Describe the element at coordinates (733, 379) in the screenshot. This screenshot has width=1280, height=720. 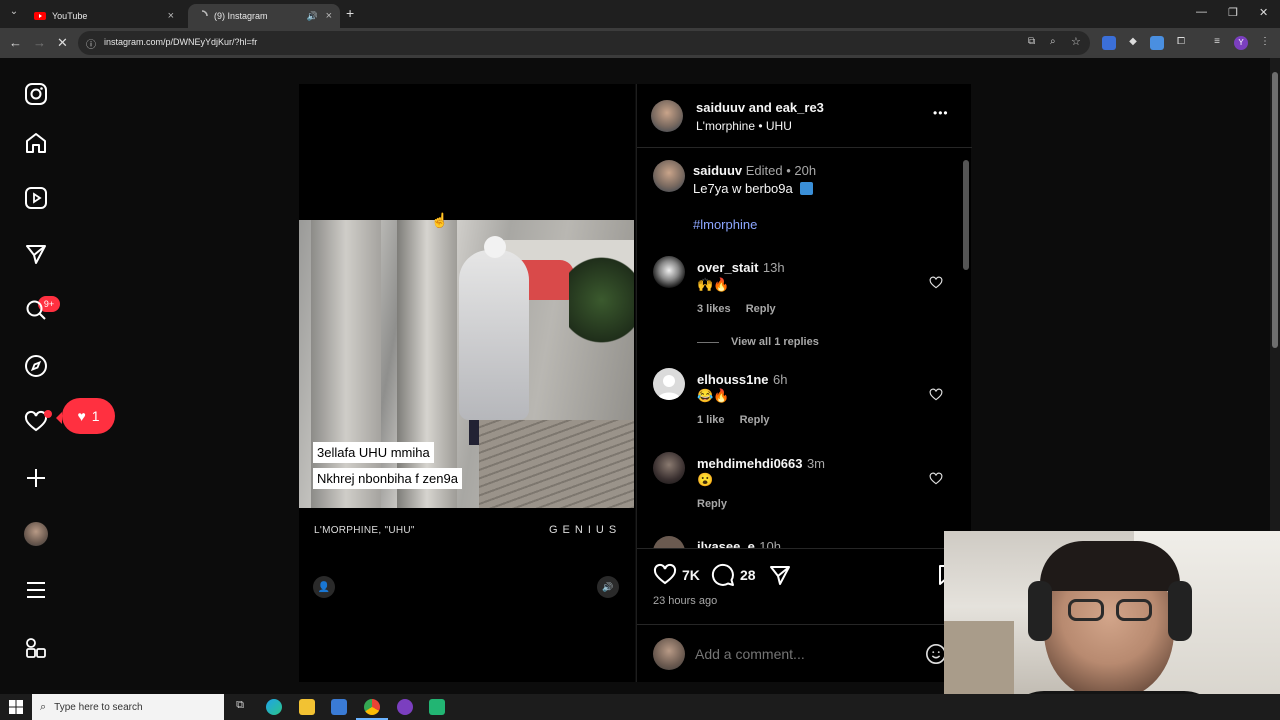
I see `comment-username: elhouss1ne` at that location.